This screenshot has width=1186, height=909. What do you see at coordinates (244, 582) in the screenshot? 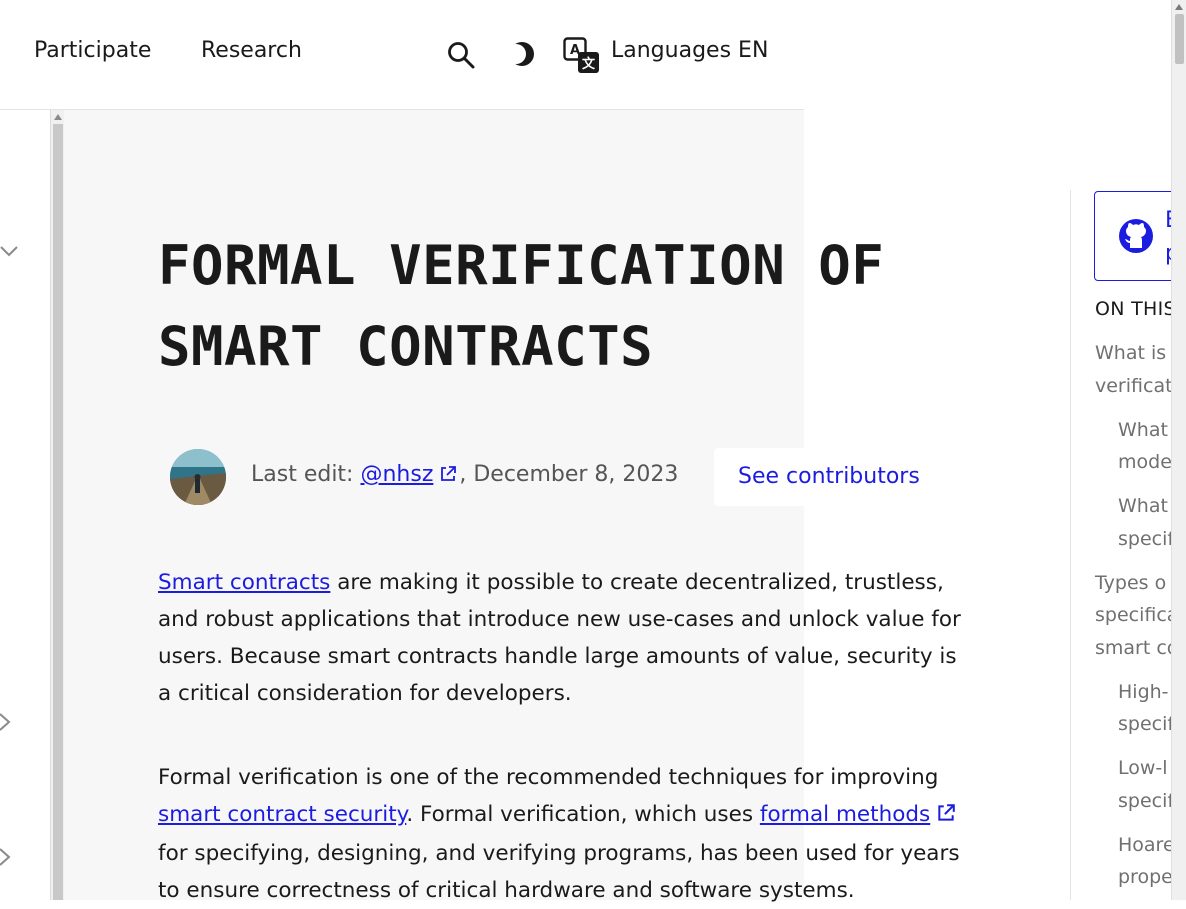
I see `smart-contracts-link: Smart contracts` at bounding box center [244, 582].